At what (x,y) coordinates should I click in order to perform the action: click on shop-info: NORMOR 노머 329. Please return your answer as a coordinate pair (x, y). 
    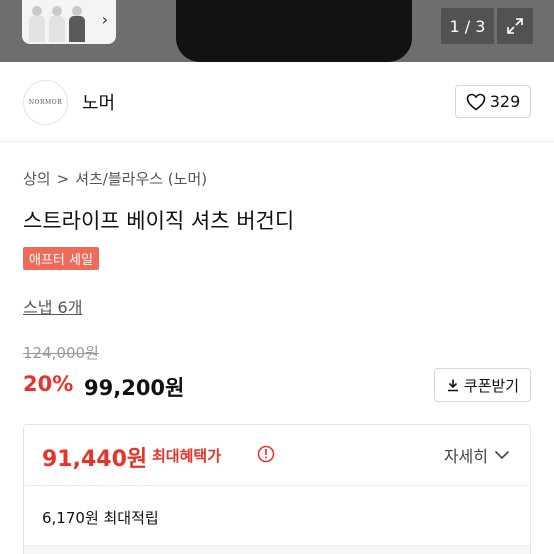
    Looking at the image, I should click on (277, 102).